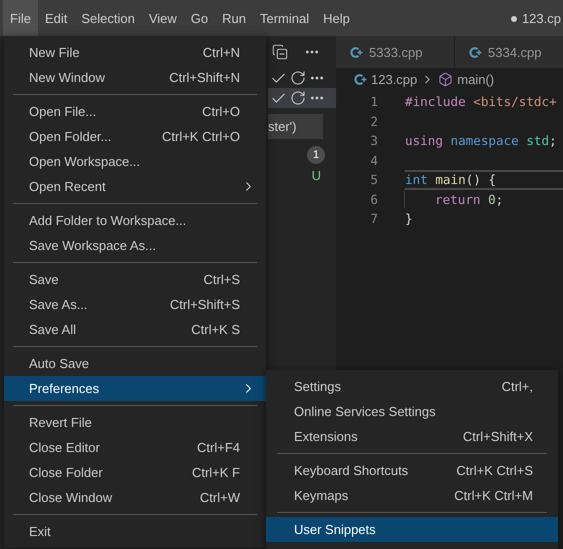  What do you see at coordinates (135, 52) in the screenshot?
I see `menu-item: New File Ctrl+N` at bounding box center [135, 52].